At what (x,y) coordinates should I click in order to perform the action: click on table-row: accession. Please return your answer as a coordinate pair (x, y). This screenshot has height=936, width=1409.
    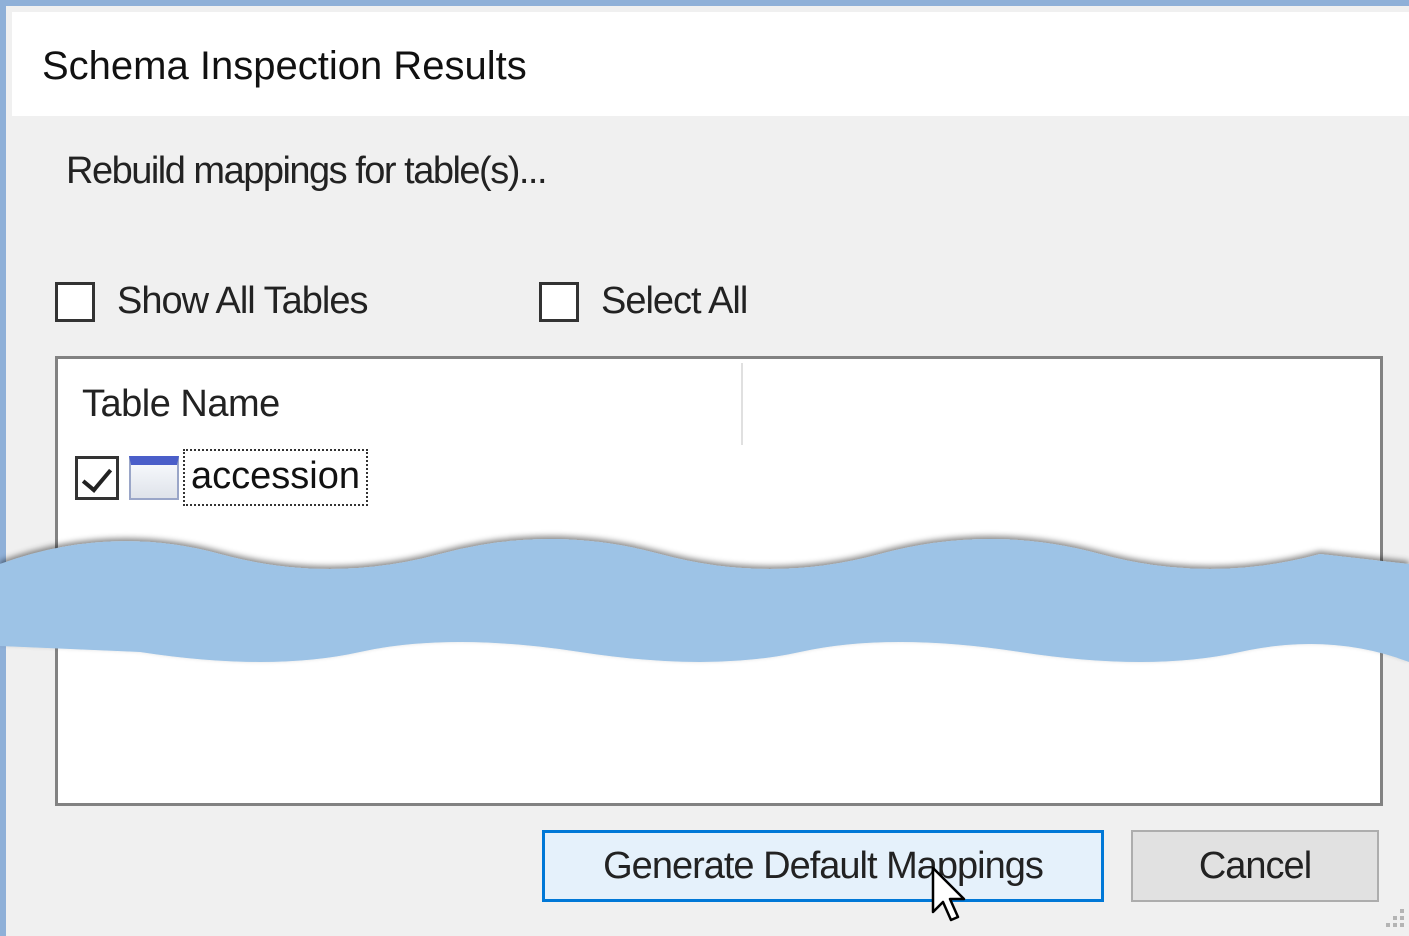
    Looking at the image, I should click on (221, 477).